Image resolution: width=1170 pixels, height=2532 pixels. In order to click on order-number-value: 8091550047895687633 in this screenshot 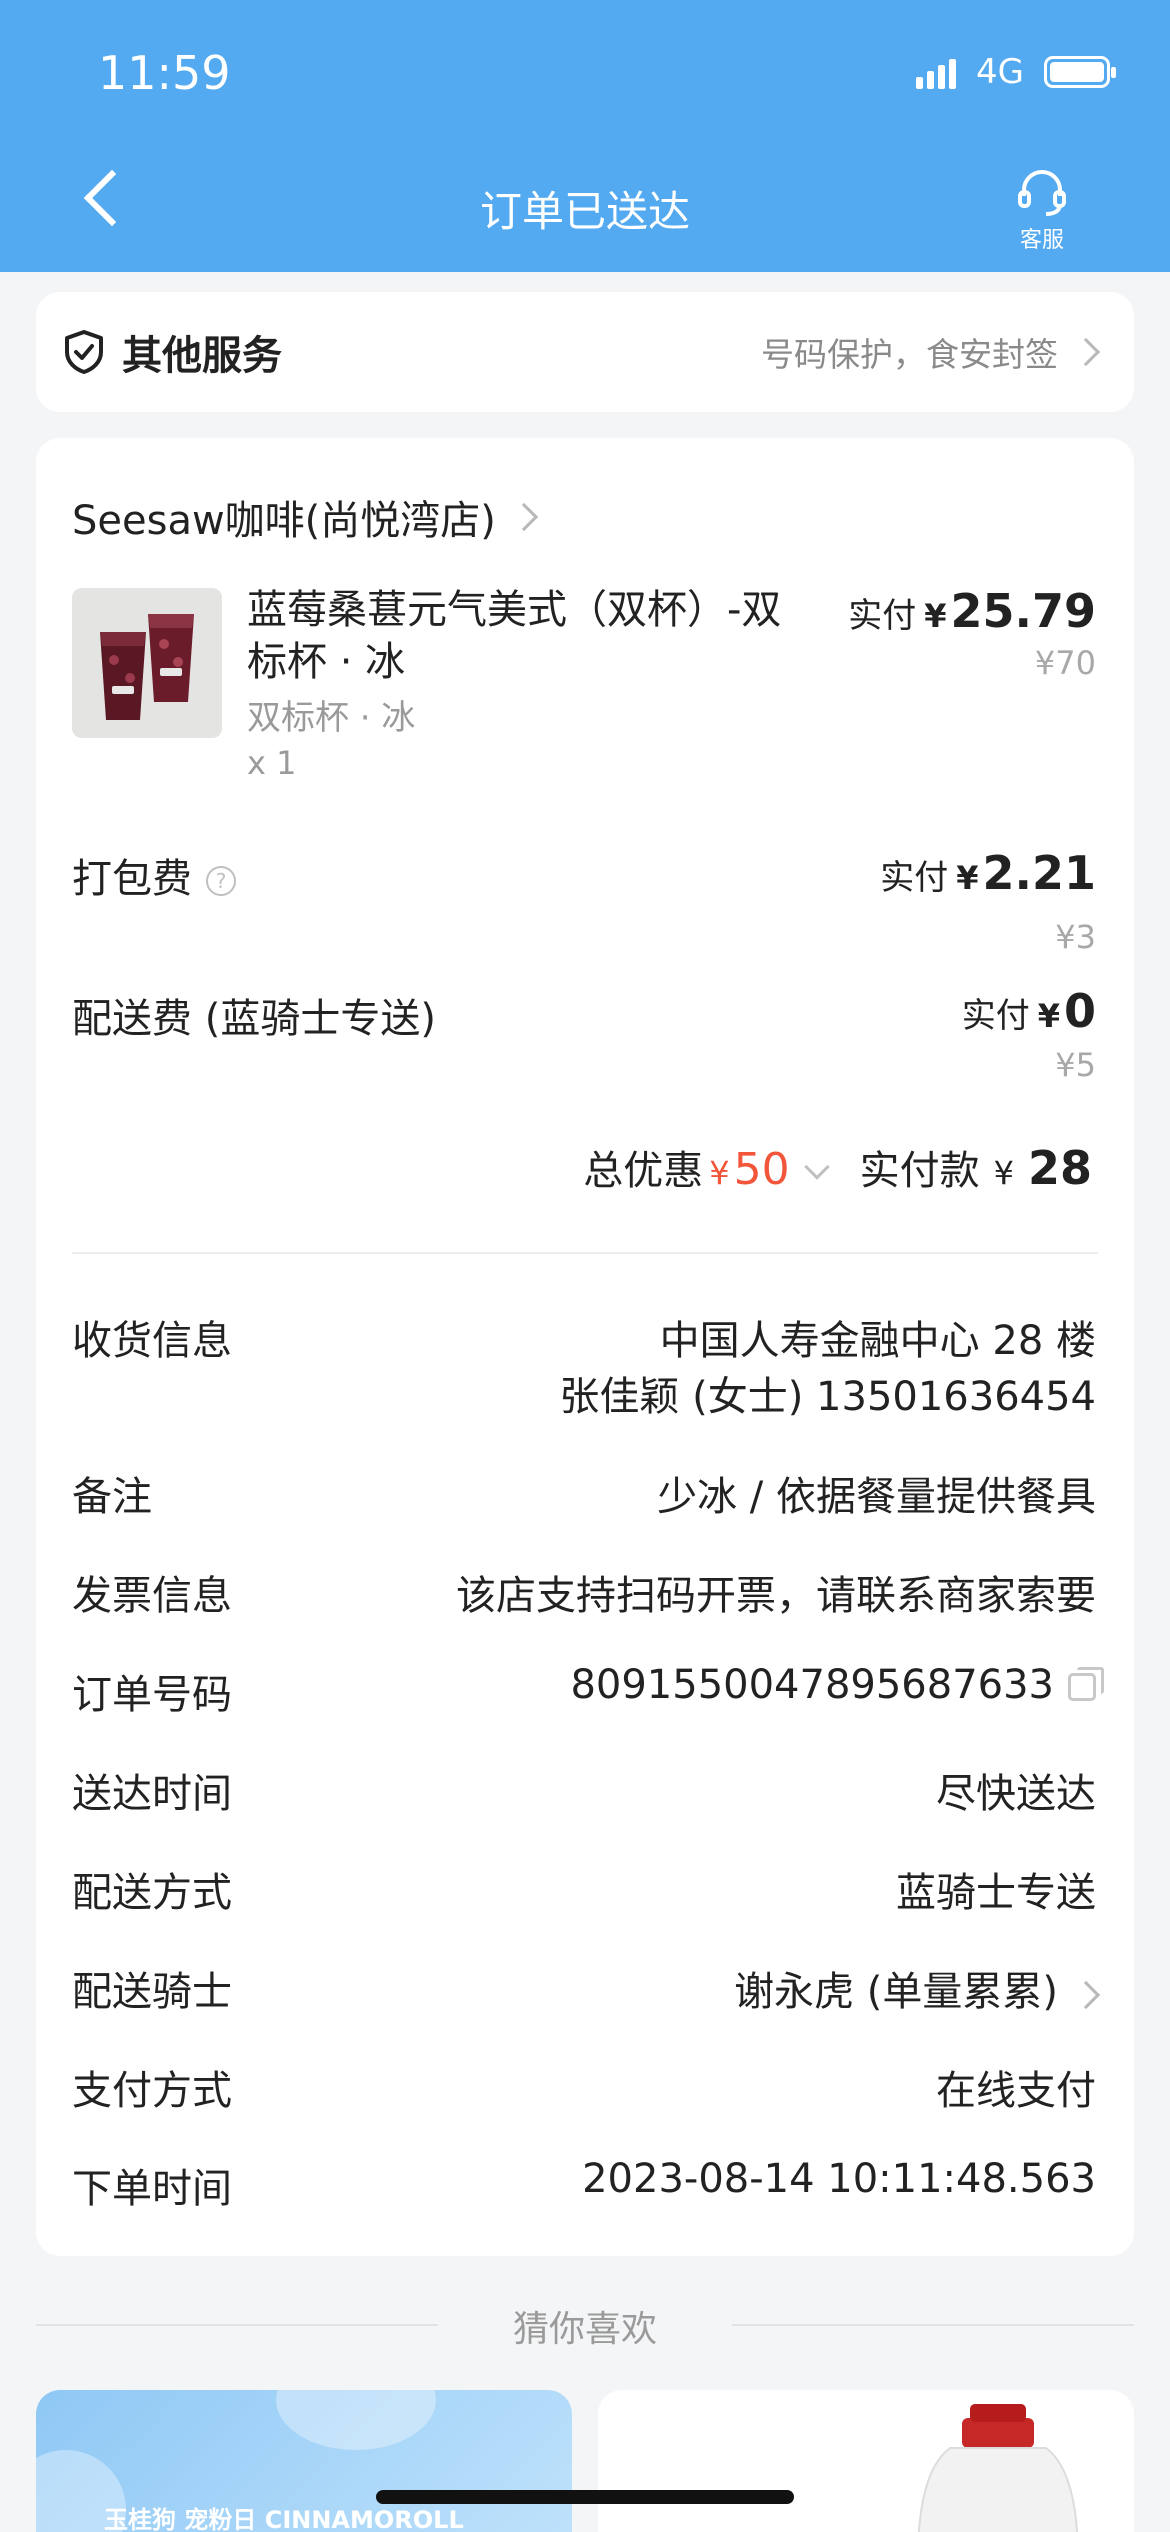, I will do `click(812, 1685)`.